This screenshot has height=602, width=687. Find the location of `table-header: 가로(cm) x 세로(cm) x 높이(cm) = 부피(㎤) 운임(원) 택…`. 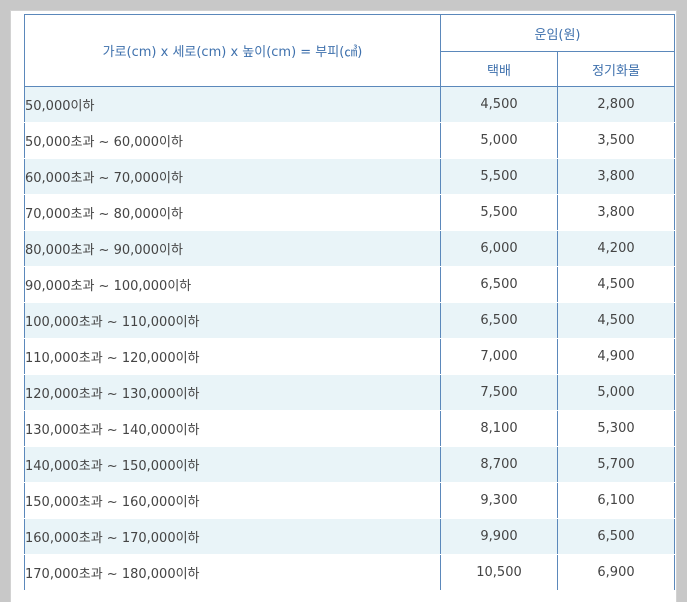

table-header: 가로(cm) x 세로(cm) x 높이(cm) = 부피(㎤) 운임(원) 택… is located at coordinates (349, 50).